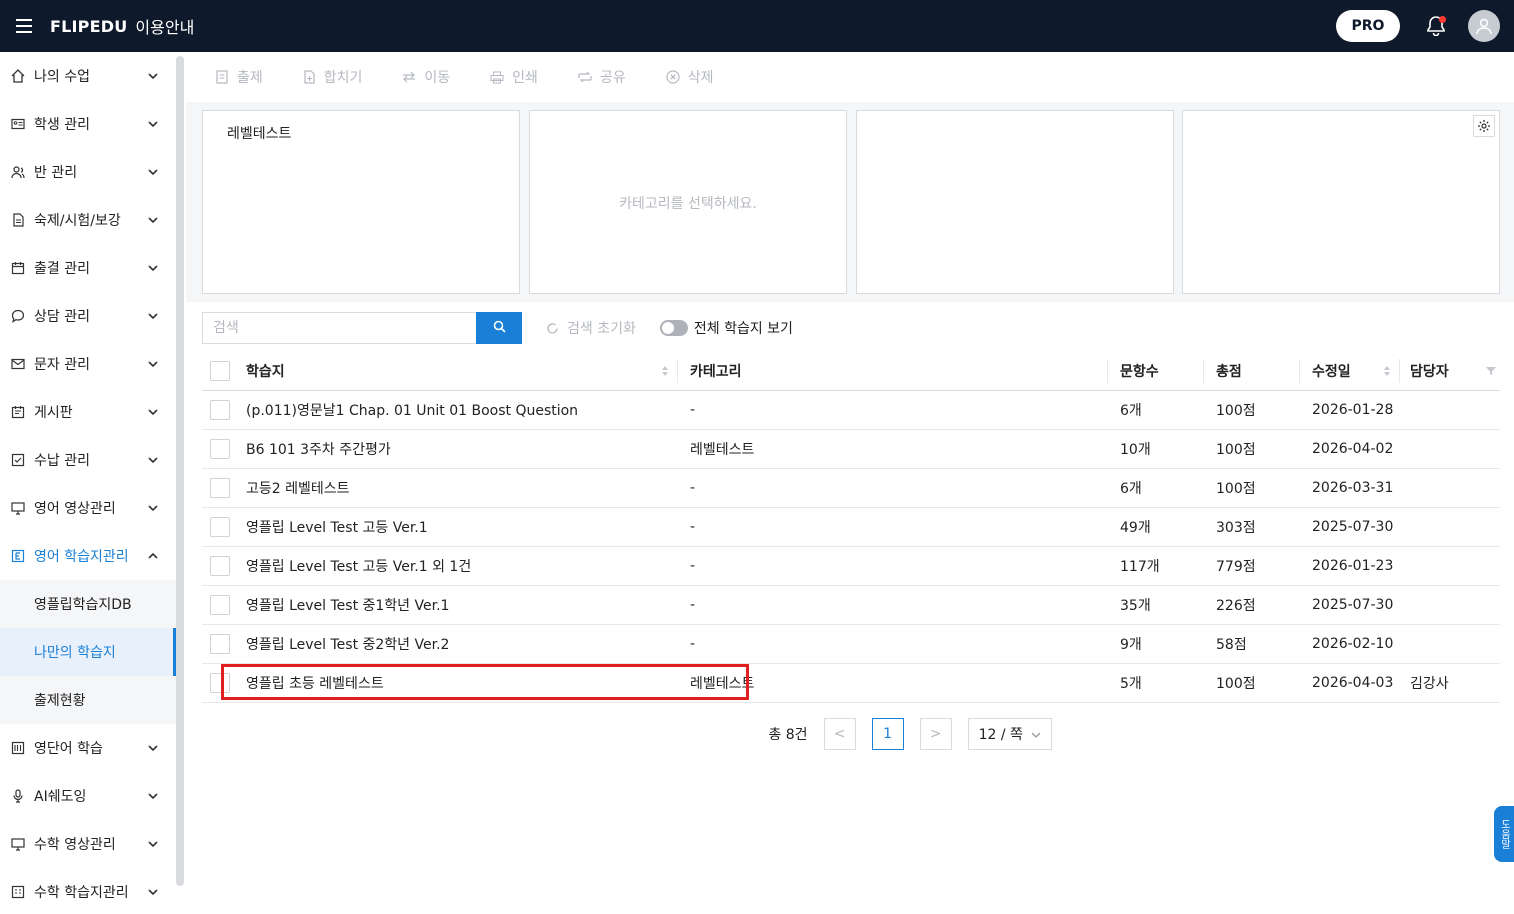 The height and width of the screenshot is (914, 1514). I want to click on toggle-switch, so click(673, 328).